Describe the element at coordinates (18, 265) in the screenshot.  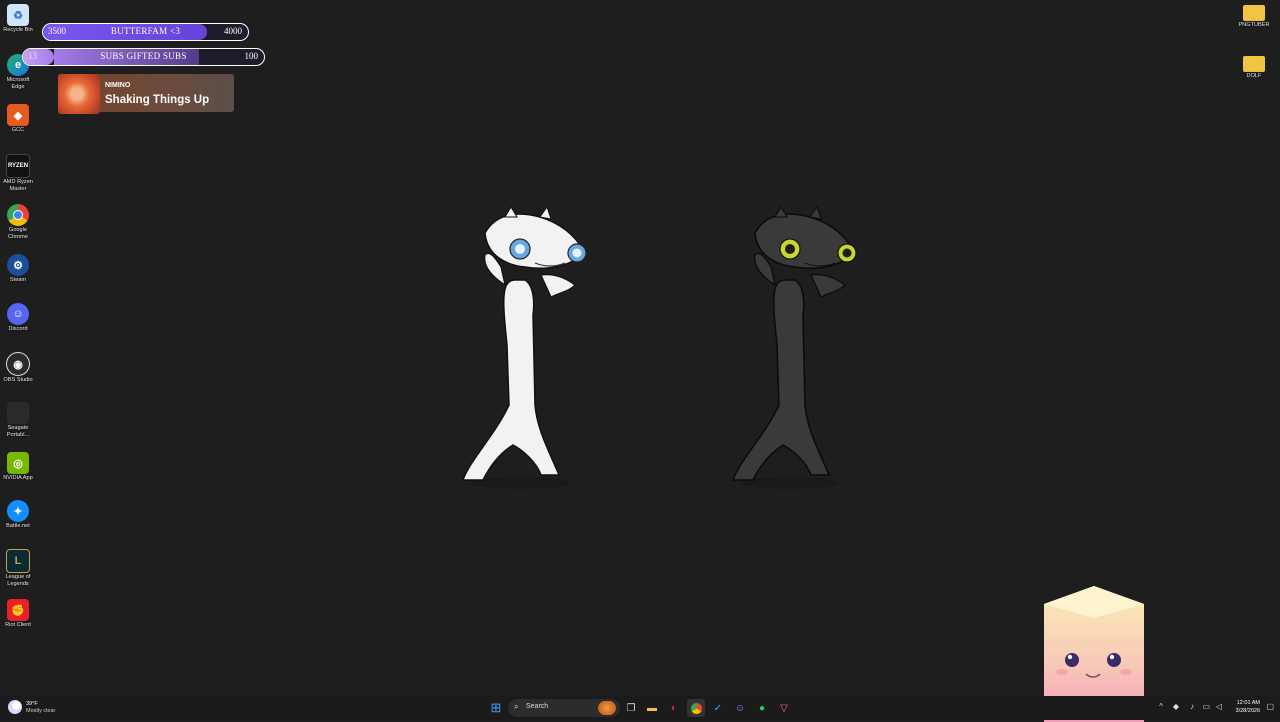
I see `steam-icon: ⚙` at that location.